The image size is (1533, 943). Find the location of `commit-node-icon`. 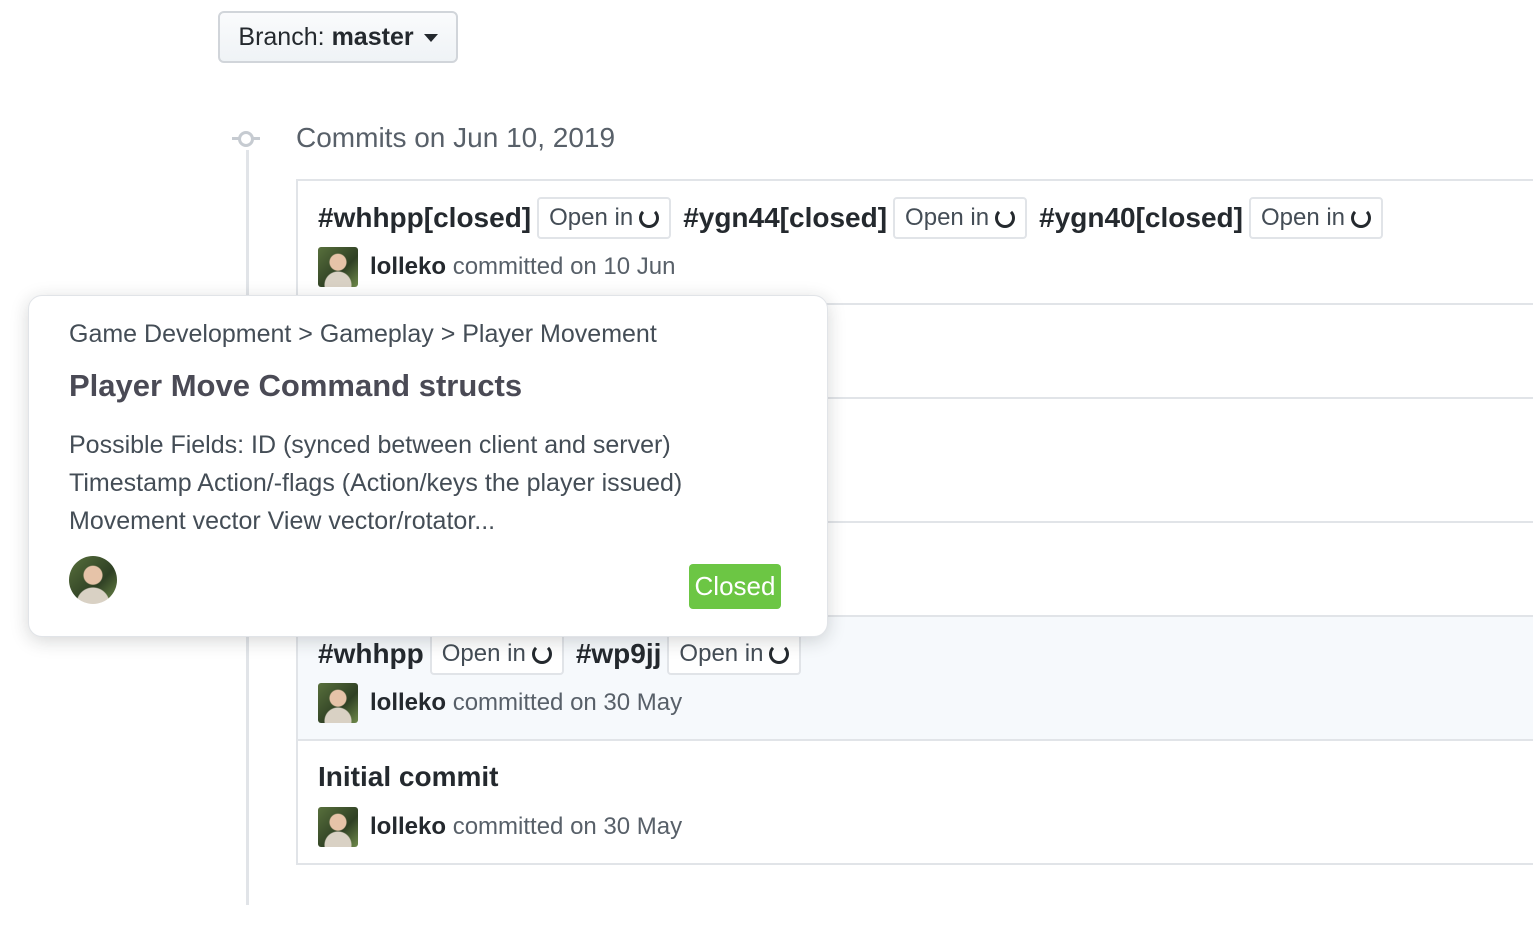

commit-node-icon is located at coordinates (246, 139).